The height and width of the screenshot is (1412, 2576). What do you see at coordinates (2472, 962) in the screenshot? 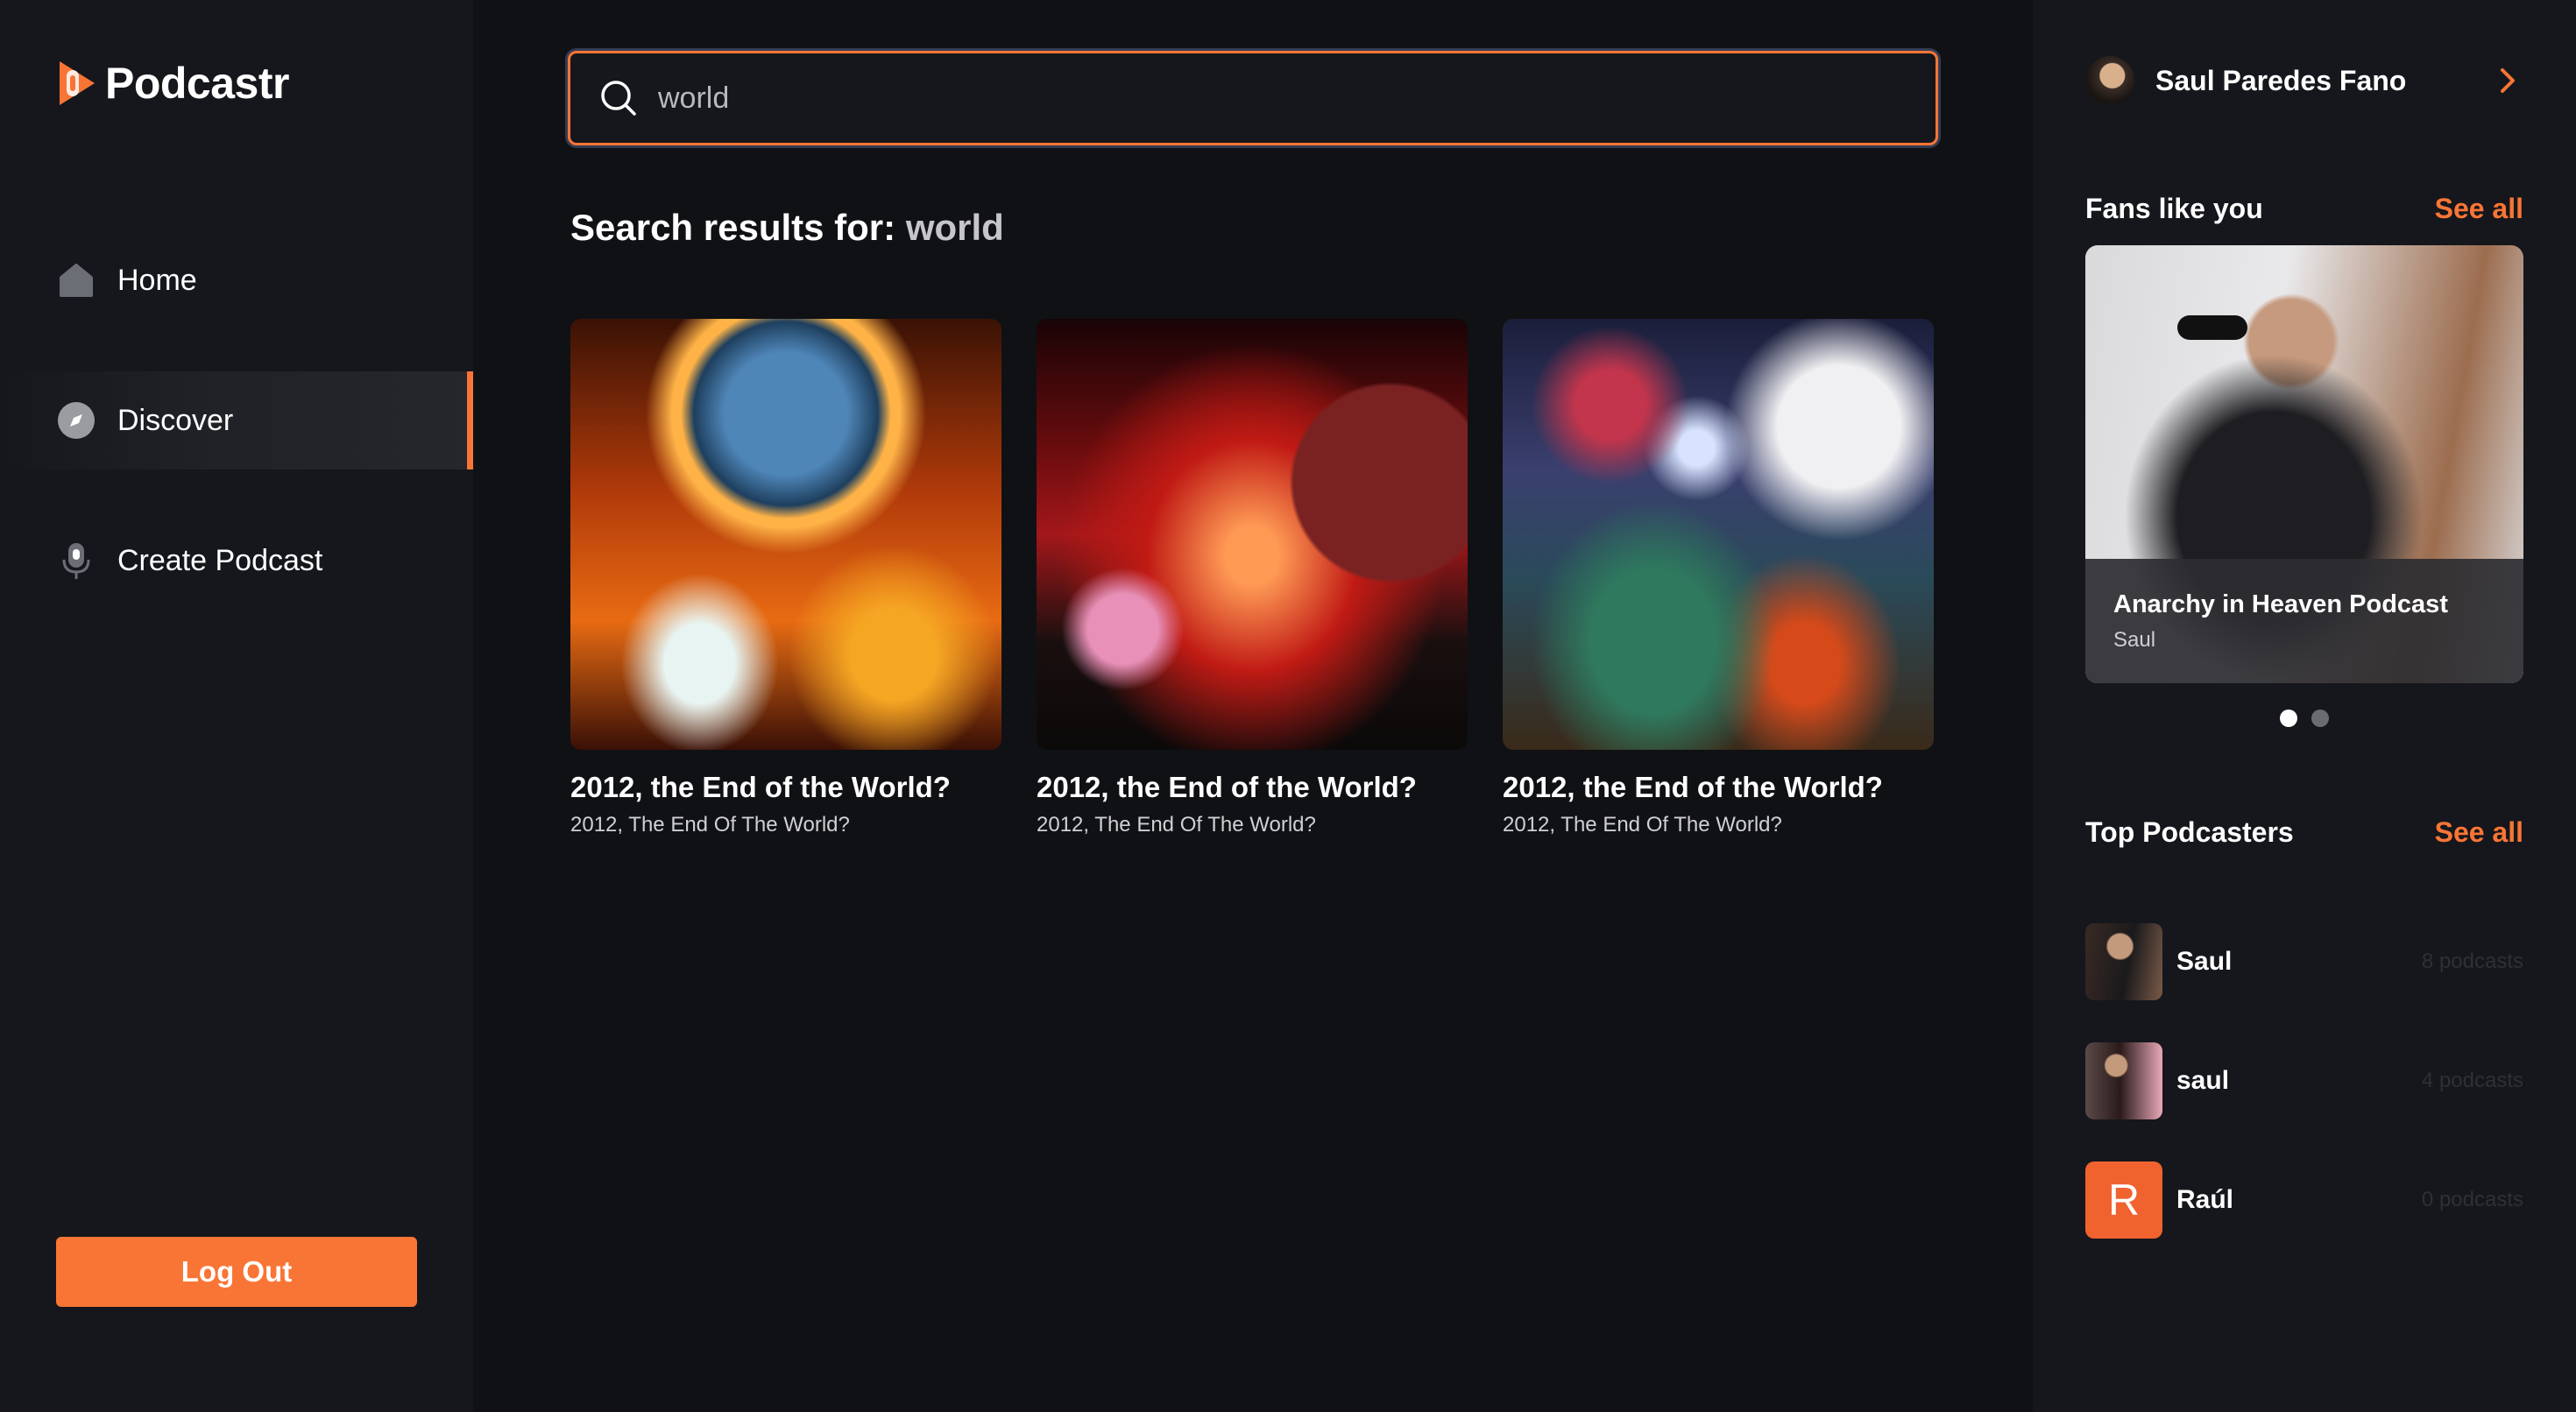
I see `podcaster-count: 8 podcasts` at bounding box center [2472, 962].